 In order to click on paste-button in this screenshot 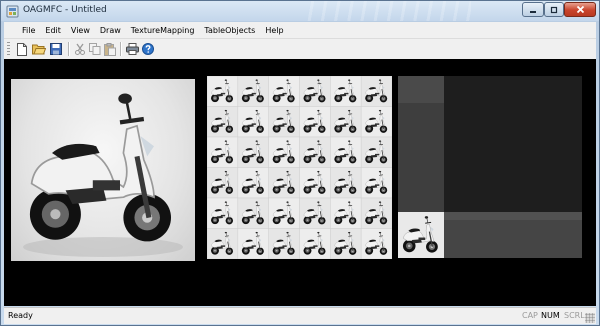, I will do `click(110, 49)`.